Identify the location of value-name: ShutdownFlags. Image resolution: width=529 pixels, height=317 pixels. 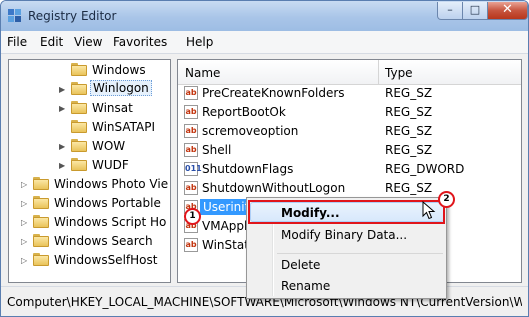
(248, 169).